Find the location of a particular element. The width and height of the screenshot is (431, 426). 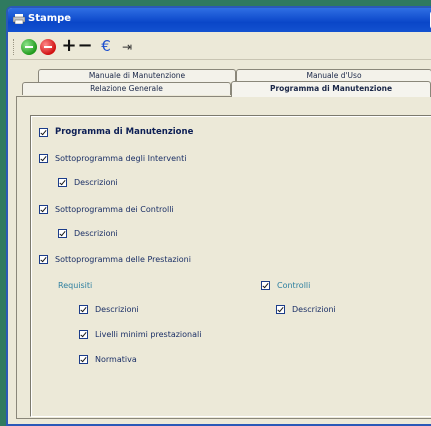

interventi-descrizioni-checkbox: Descrizioni is located at coordinates (88, 182).